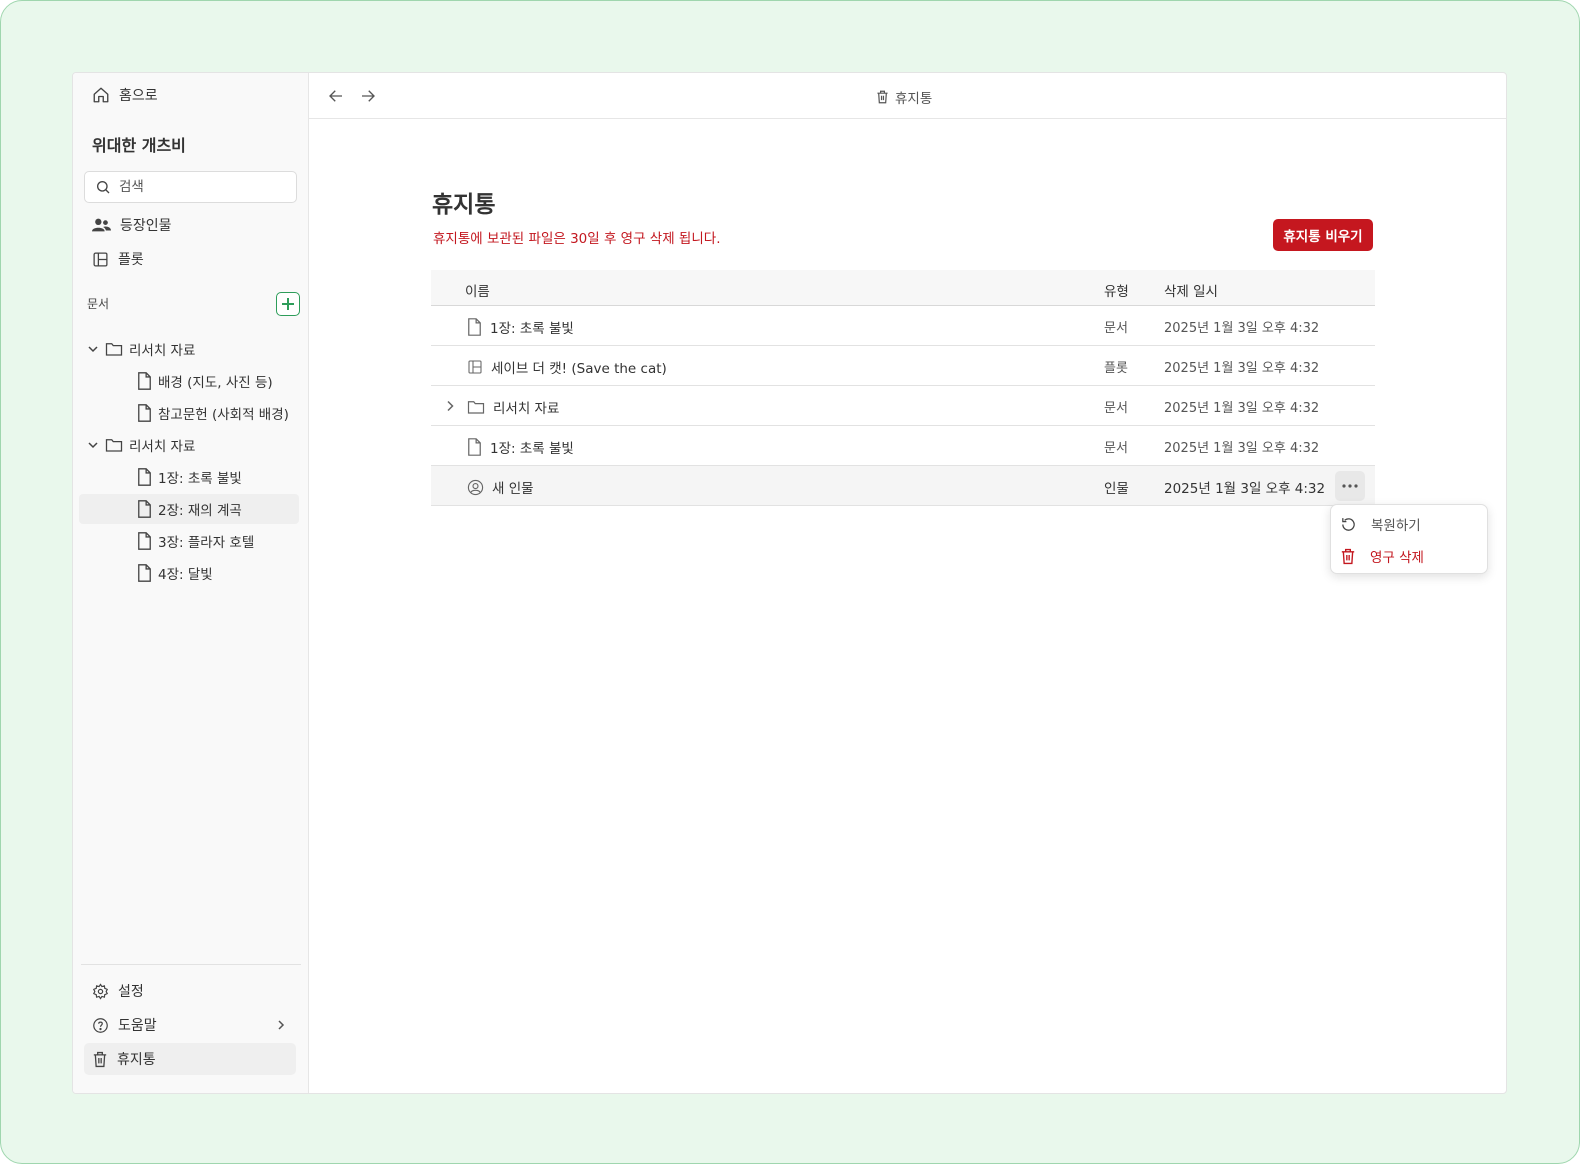 The width and height of the screenshot is (1580, 1164). What do you see at coordinates (475, 487) in the screenshot?
I see `person-icon` at bounding box center [475, 487].